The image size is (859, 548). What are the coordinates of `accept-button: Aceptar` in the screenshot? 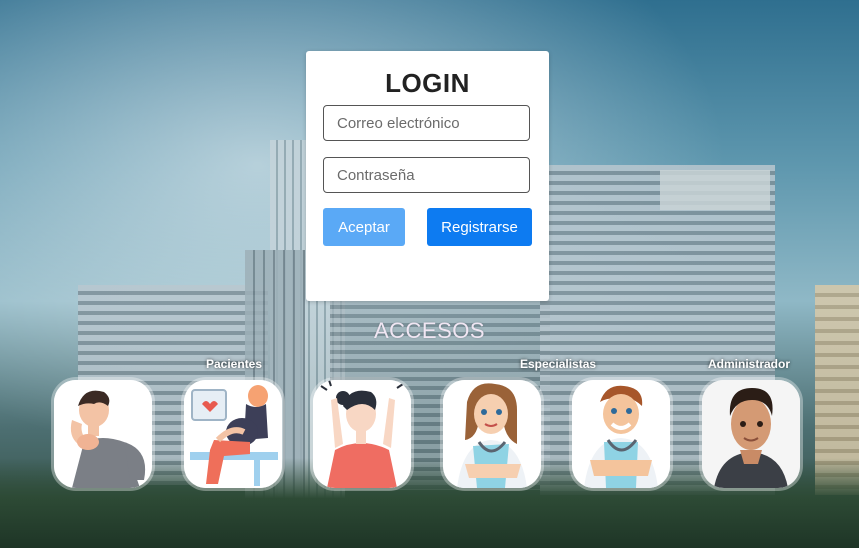 It's located at (364, 227).